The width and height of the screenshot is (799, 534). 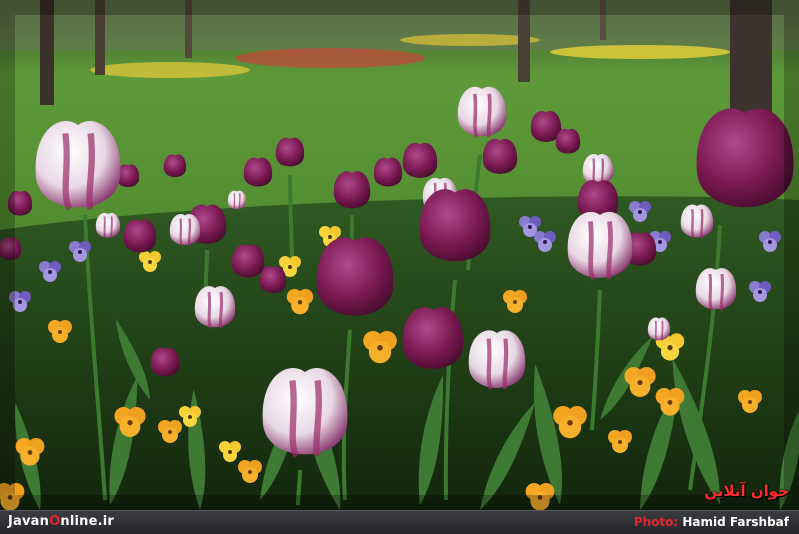 I want to click on site-prefix: Javan, so click(x=29, y=521).